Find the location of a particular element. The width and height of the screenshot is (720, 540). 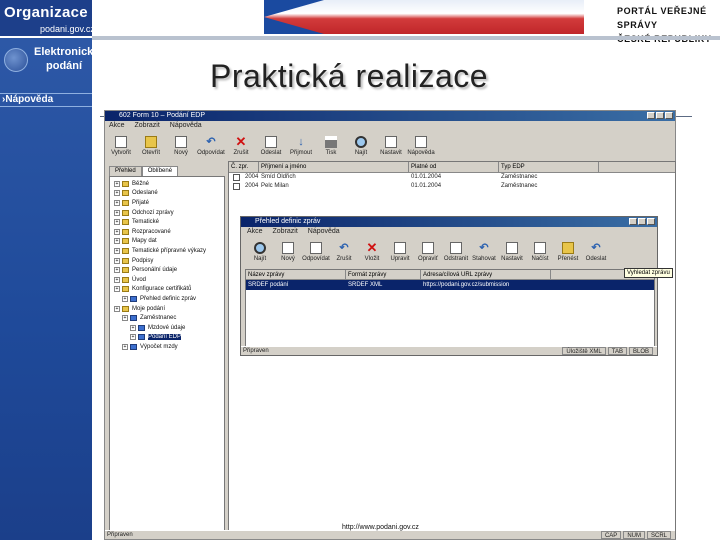

tree-item: + Běžné is located at coordinates (167, 184).